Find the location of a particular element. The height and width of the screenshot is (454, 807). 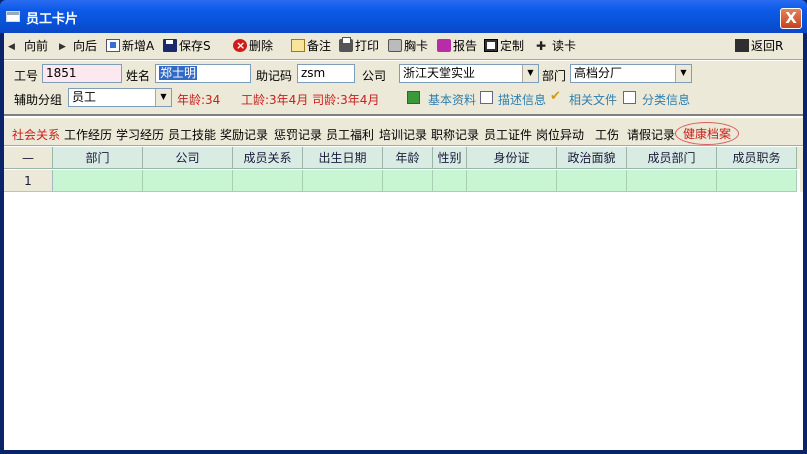

category-icon is located at coordinates (629, 97).